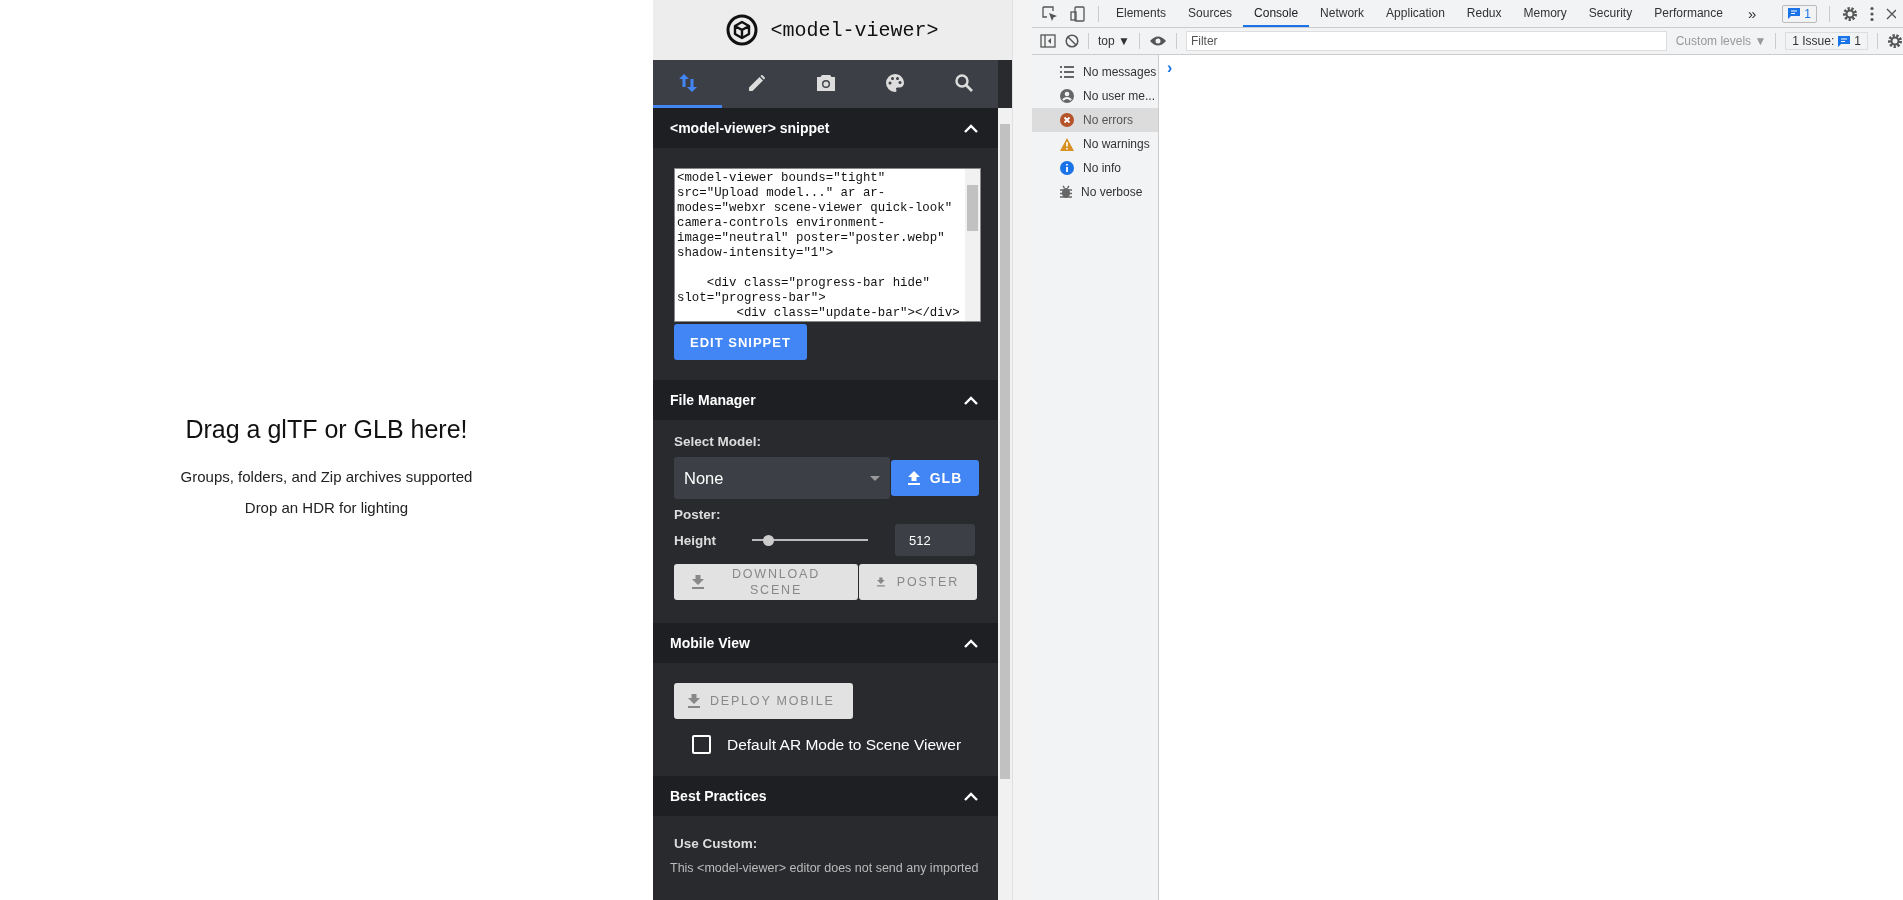 The image size is (1903, 900). What do you see at coordinates (326, 476) in the screenshot?
I see `drop-hint: Groups, folders, and Zip archives supported` at bounding box center [326, 476].